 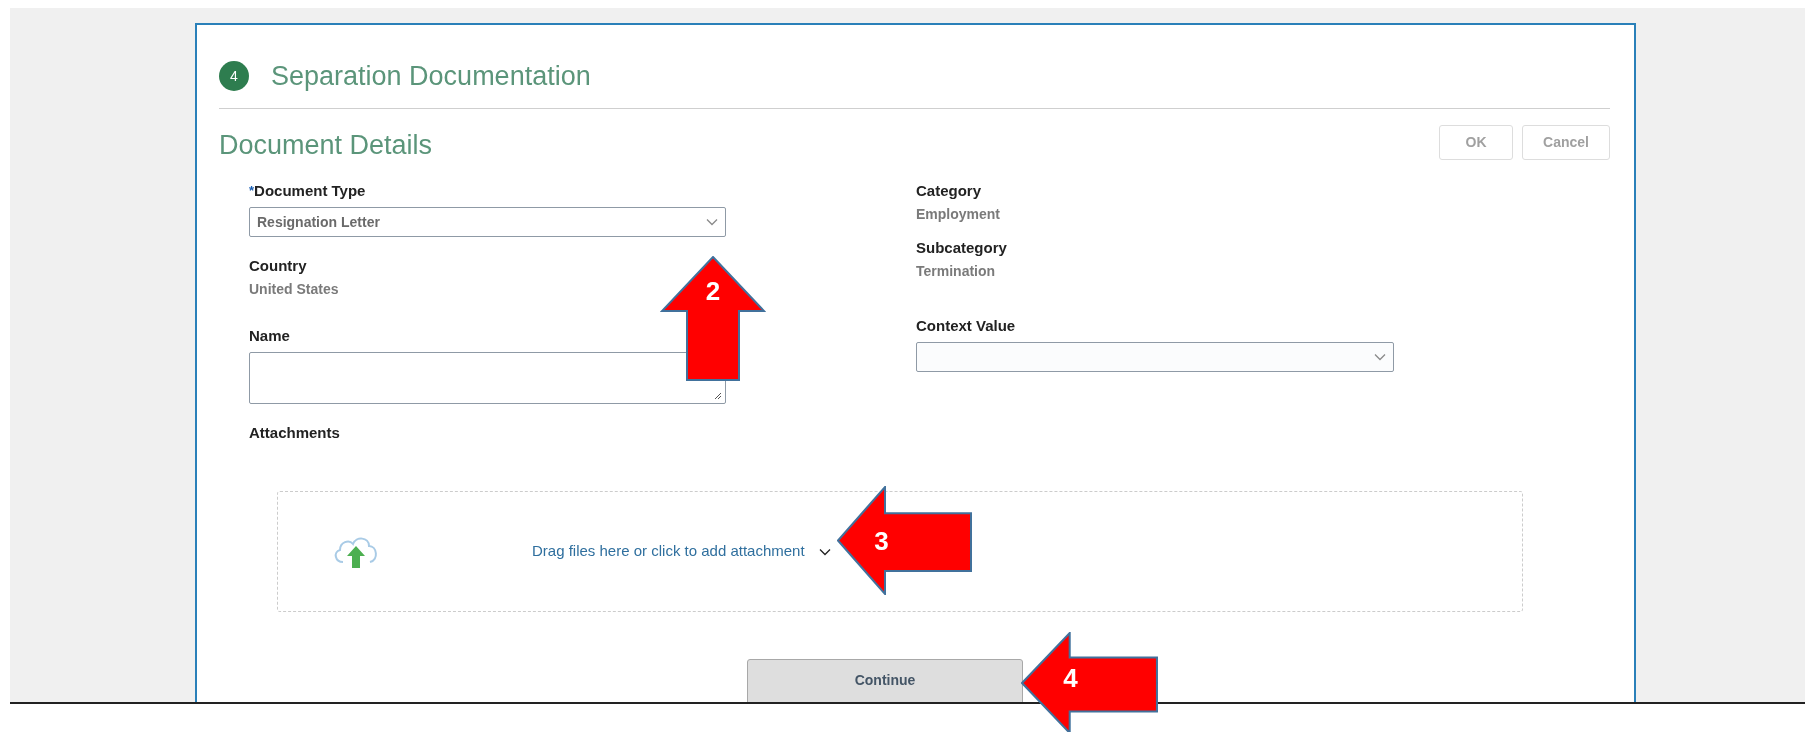 I want to click on step-number-badge: 4, so click(x=234, y=76).